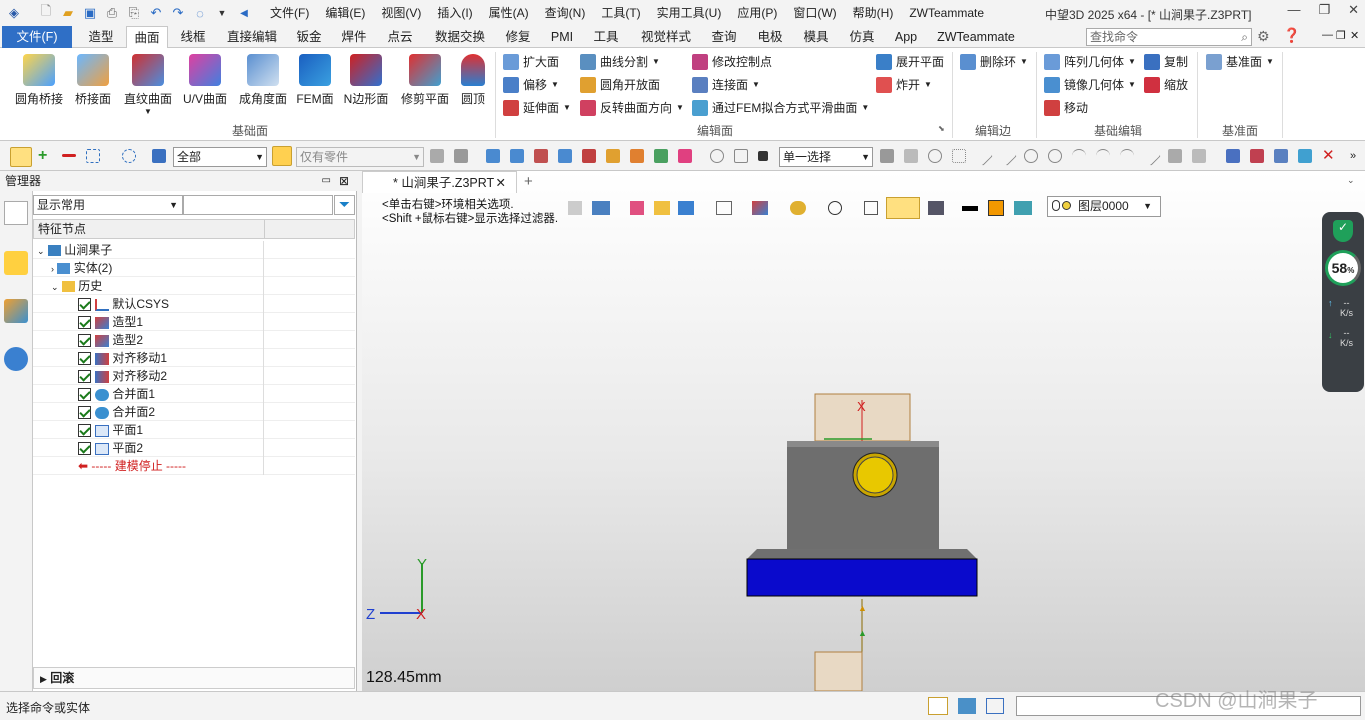 The width and height of the screenshot is (1365, 720). I want to click on clock-icon, so click(717, 156).